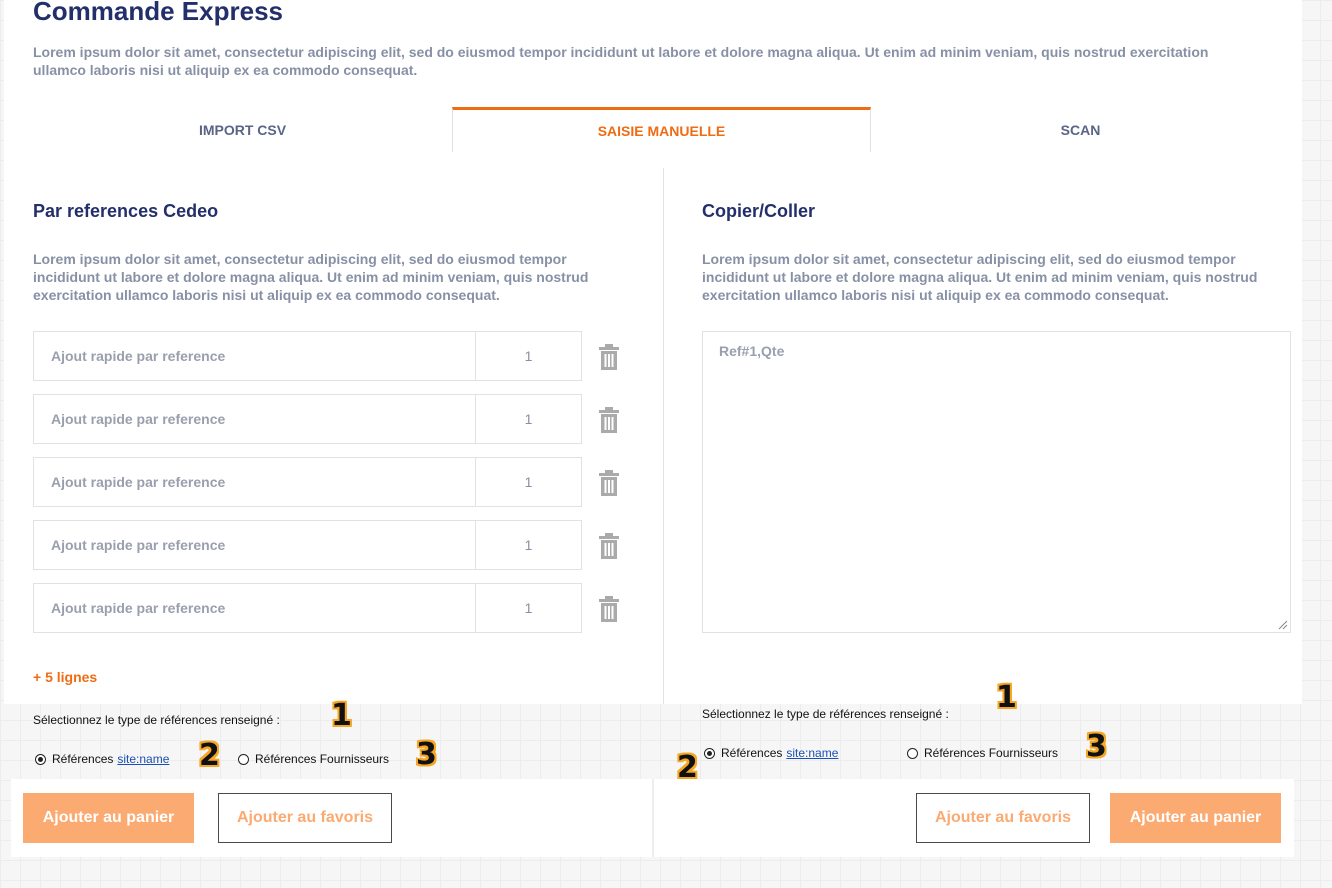 The height and width of the screenshot is (888, 1332). Describe the element at coordinates (752, 351) in the screenshot. I see `textarea-placeholder: Ref#1,Qte` at that location.